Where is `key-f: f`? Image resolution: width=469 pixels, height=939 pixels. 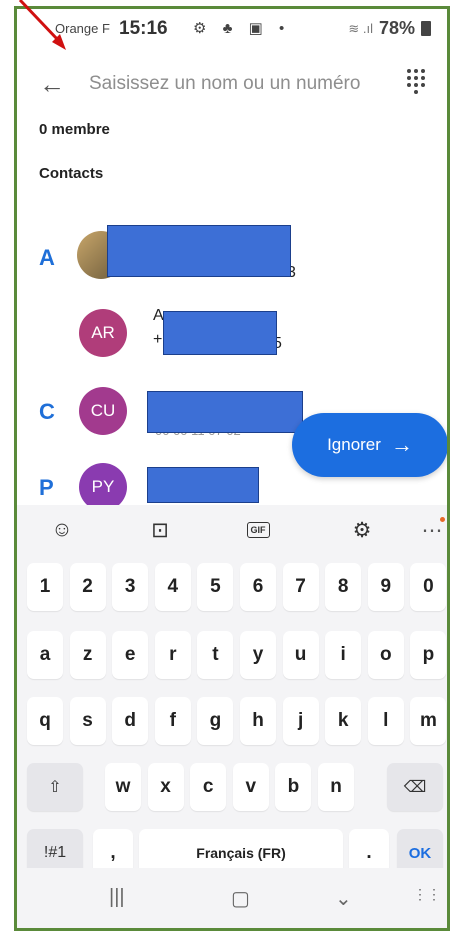
key-f: f is located at coordinates (172, 721).